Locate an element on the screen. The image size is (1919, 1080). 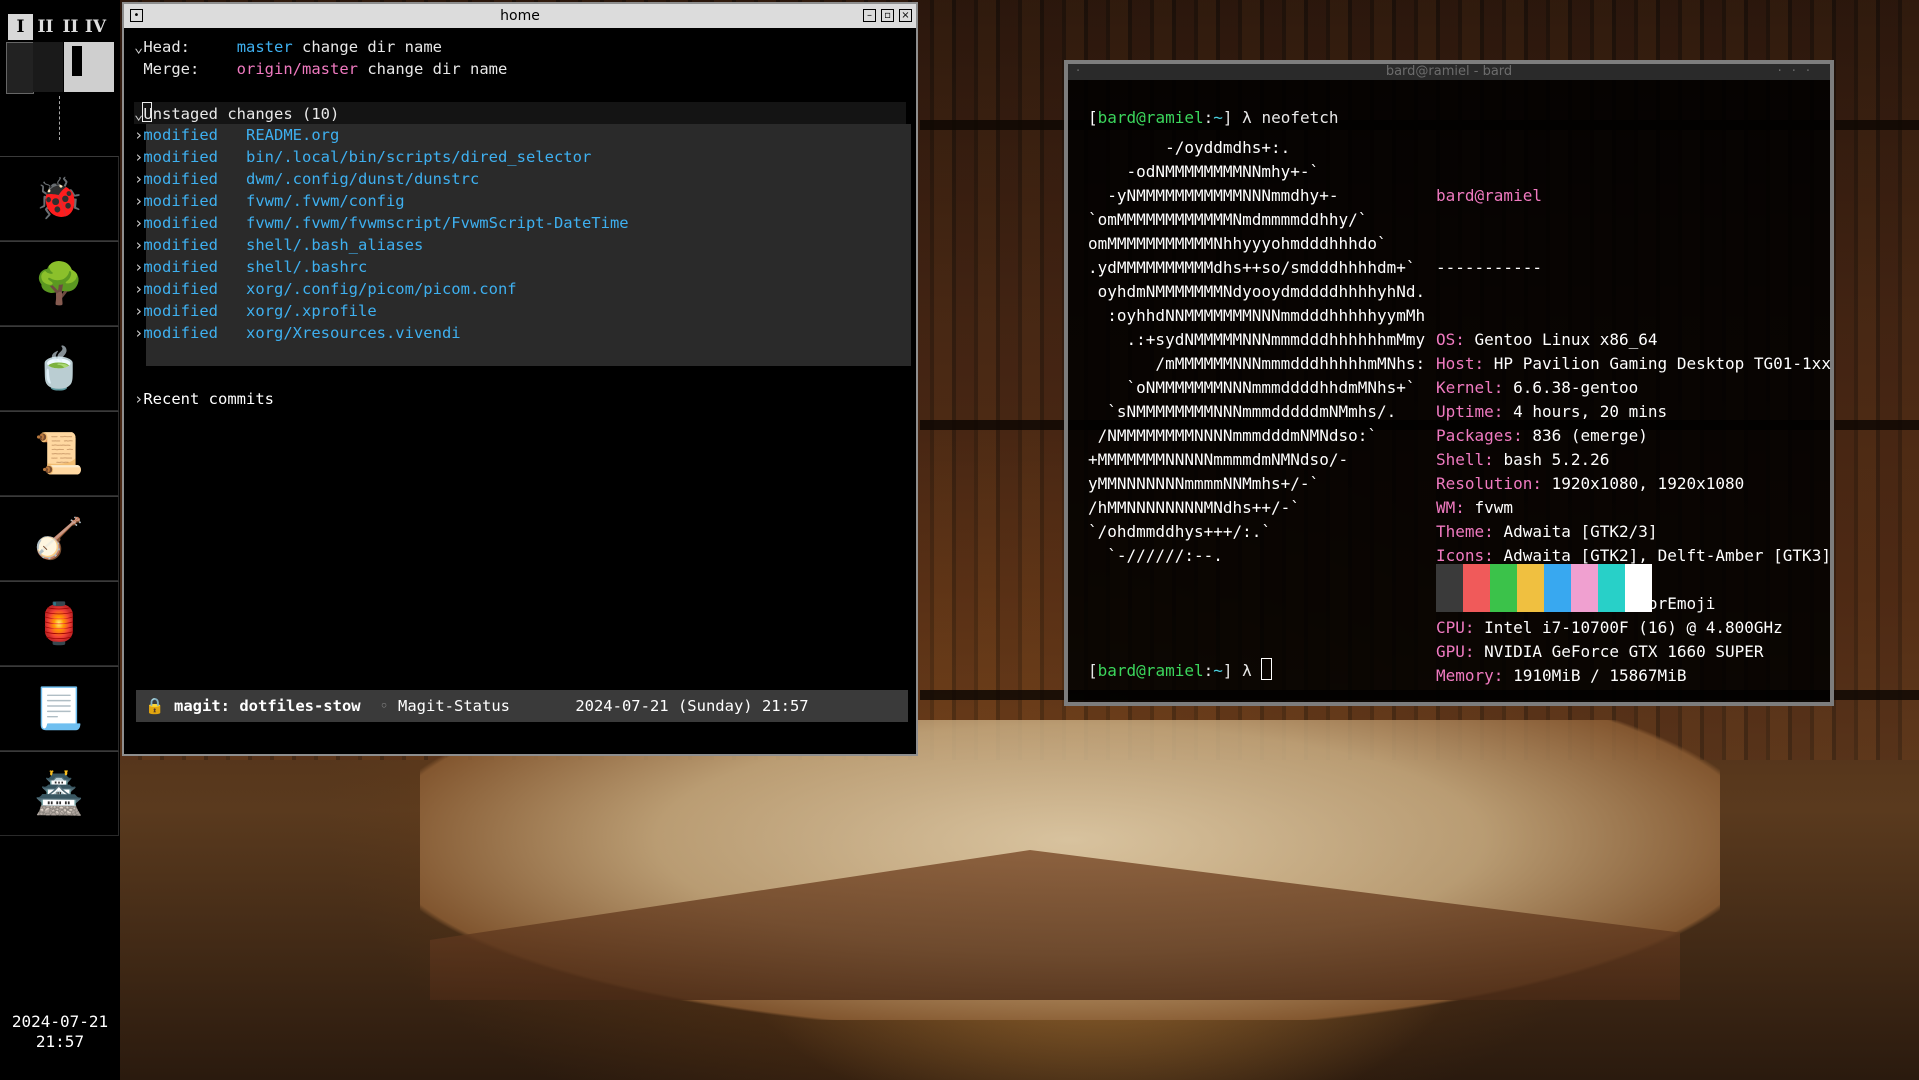
launcher-button: 🌳 is located at coordinates (59, 283).